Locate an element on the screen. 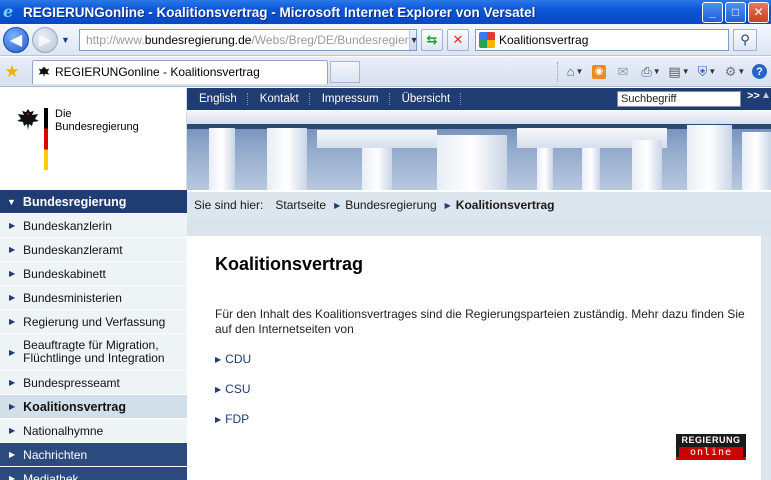 The height and width of the screenshot is (480, 771). nav-item-label: Nationalhymne is located at coordinates (63, 430).